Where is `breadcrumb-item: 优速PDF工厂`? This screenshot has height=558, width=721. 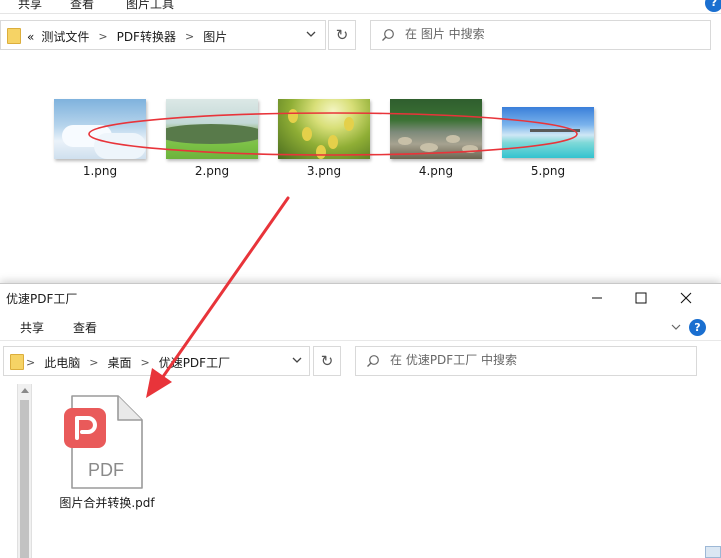
breadcrumb-item: 优速PDF工厂 is located at coordinates (194, 362).